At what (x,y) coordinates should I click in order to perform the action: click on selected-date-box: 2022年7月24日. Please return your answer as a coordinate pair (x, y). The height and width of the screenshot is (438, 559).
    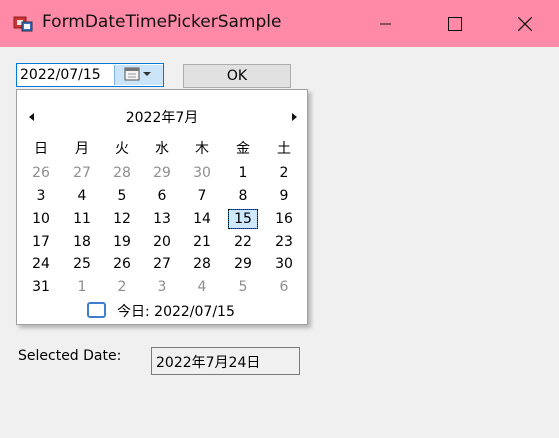
    Looking at the image, I should click on (225, 361).